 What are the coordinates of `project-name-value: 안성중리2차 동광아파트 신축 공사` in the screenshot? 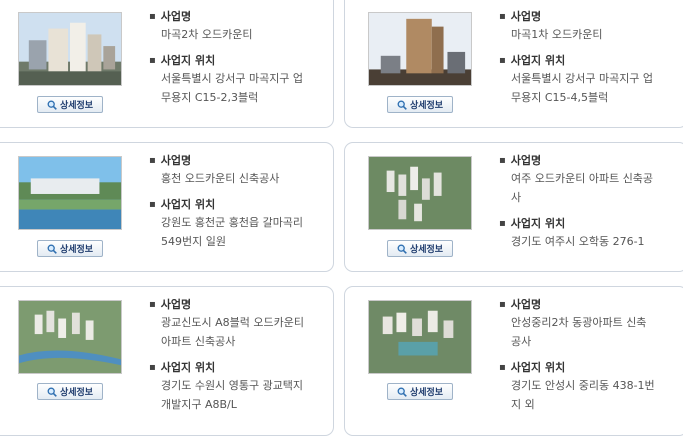 It's located at (579, 332).